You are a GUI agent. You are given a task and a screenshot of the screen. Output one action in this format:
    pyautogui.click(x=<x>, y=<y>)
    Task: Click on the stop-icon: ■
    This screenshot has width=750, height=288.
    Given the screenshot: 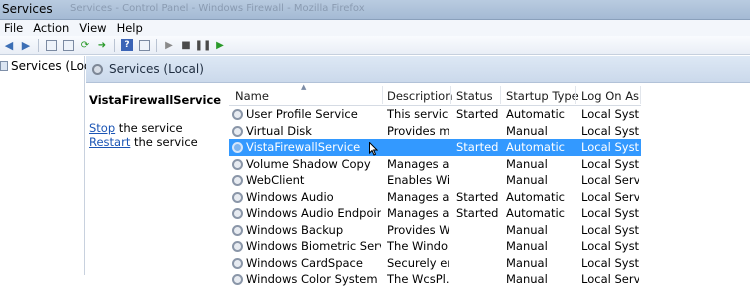 What is the action you would take?
    pyautogui.click(x=186, y=45)
    